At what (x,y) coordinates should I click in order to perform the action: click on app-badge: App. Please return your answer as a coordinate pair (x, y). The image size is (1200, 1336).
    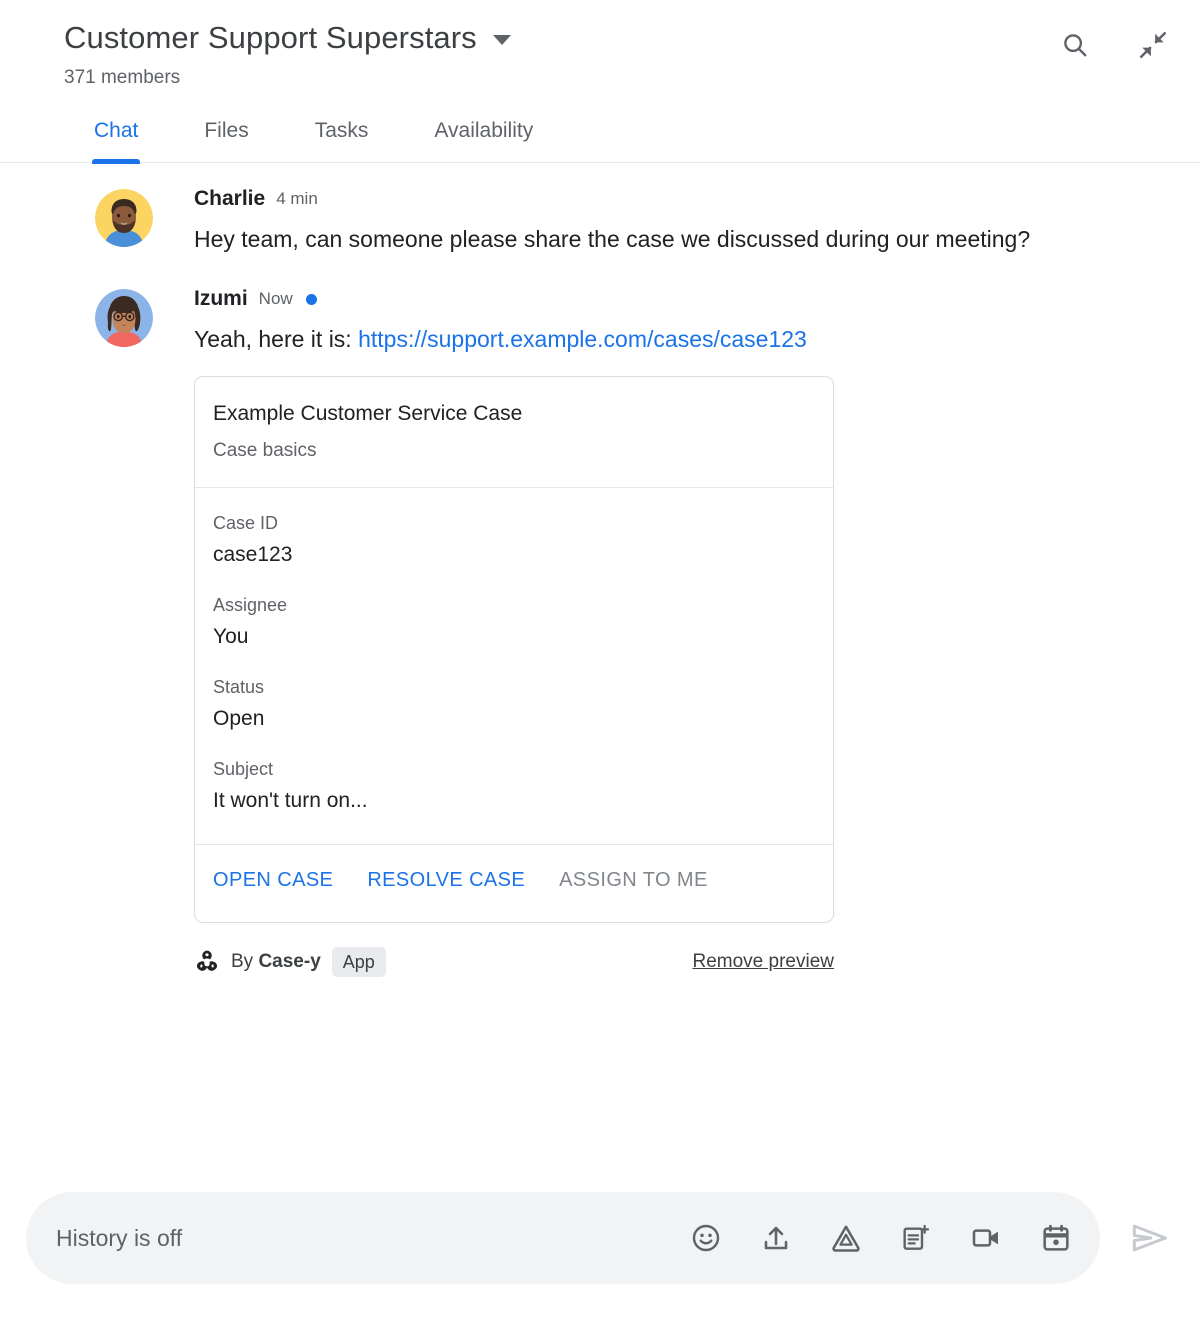
    Looking at the image, I should click on (358, 962).